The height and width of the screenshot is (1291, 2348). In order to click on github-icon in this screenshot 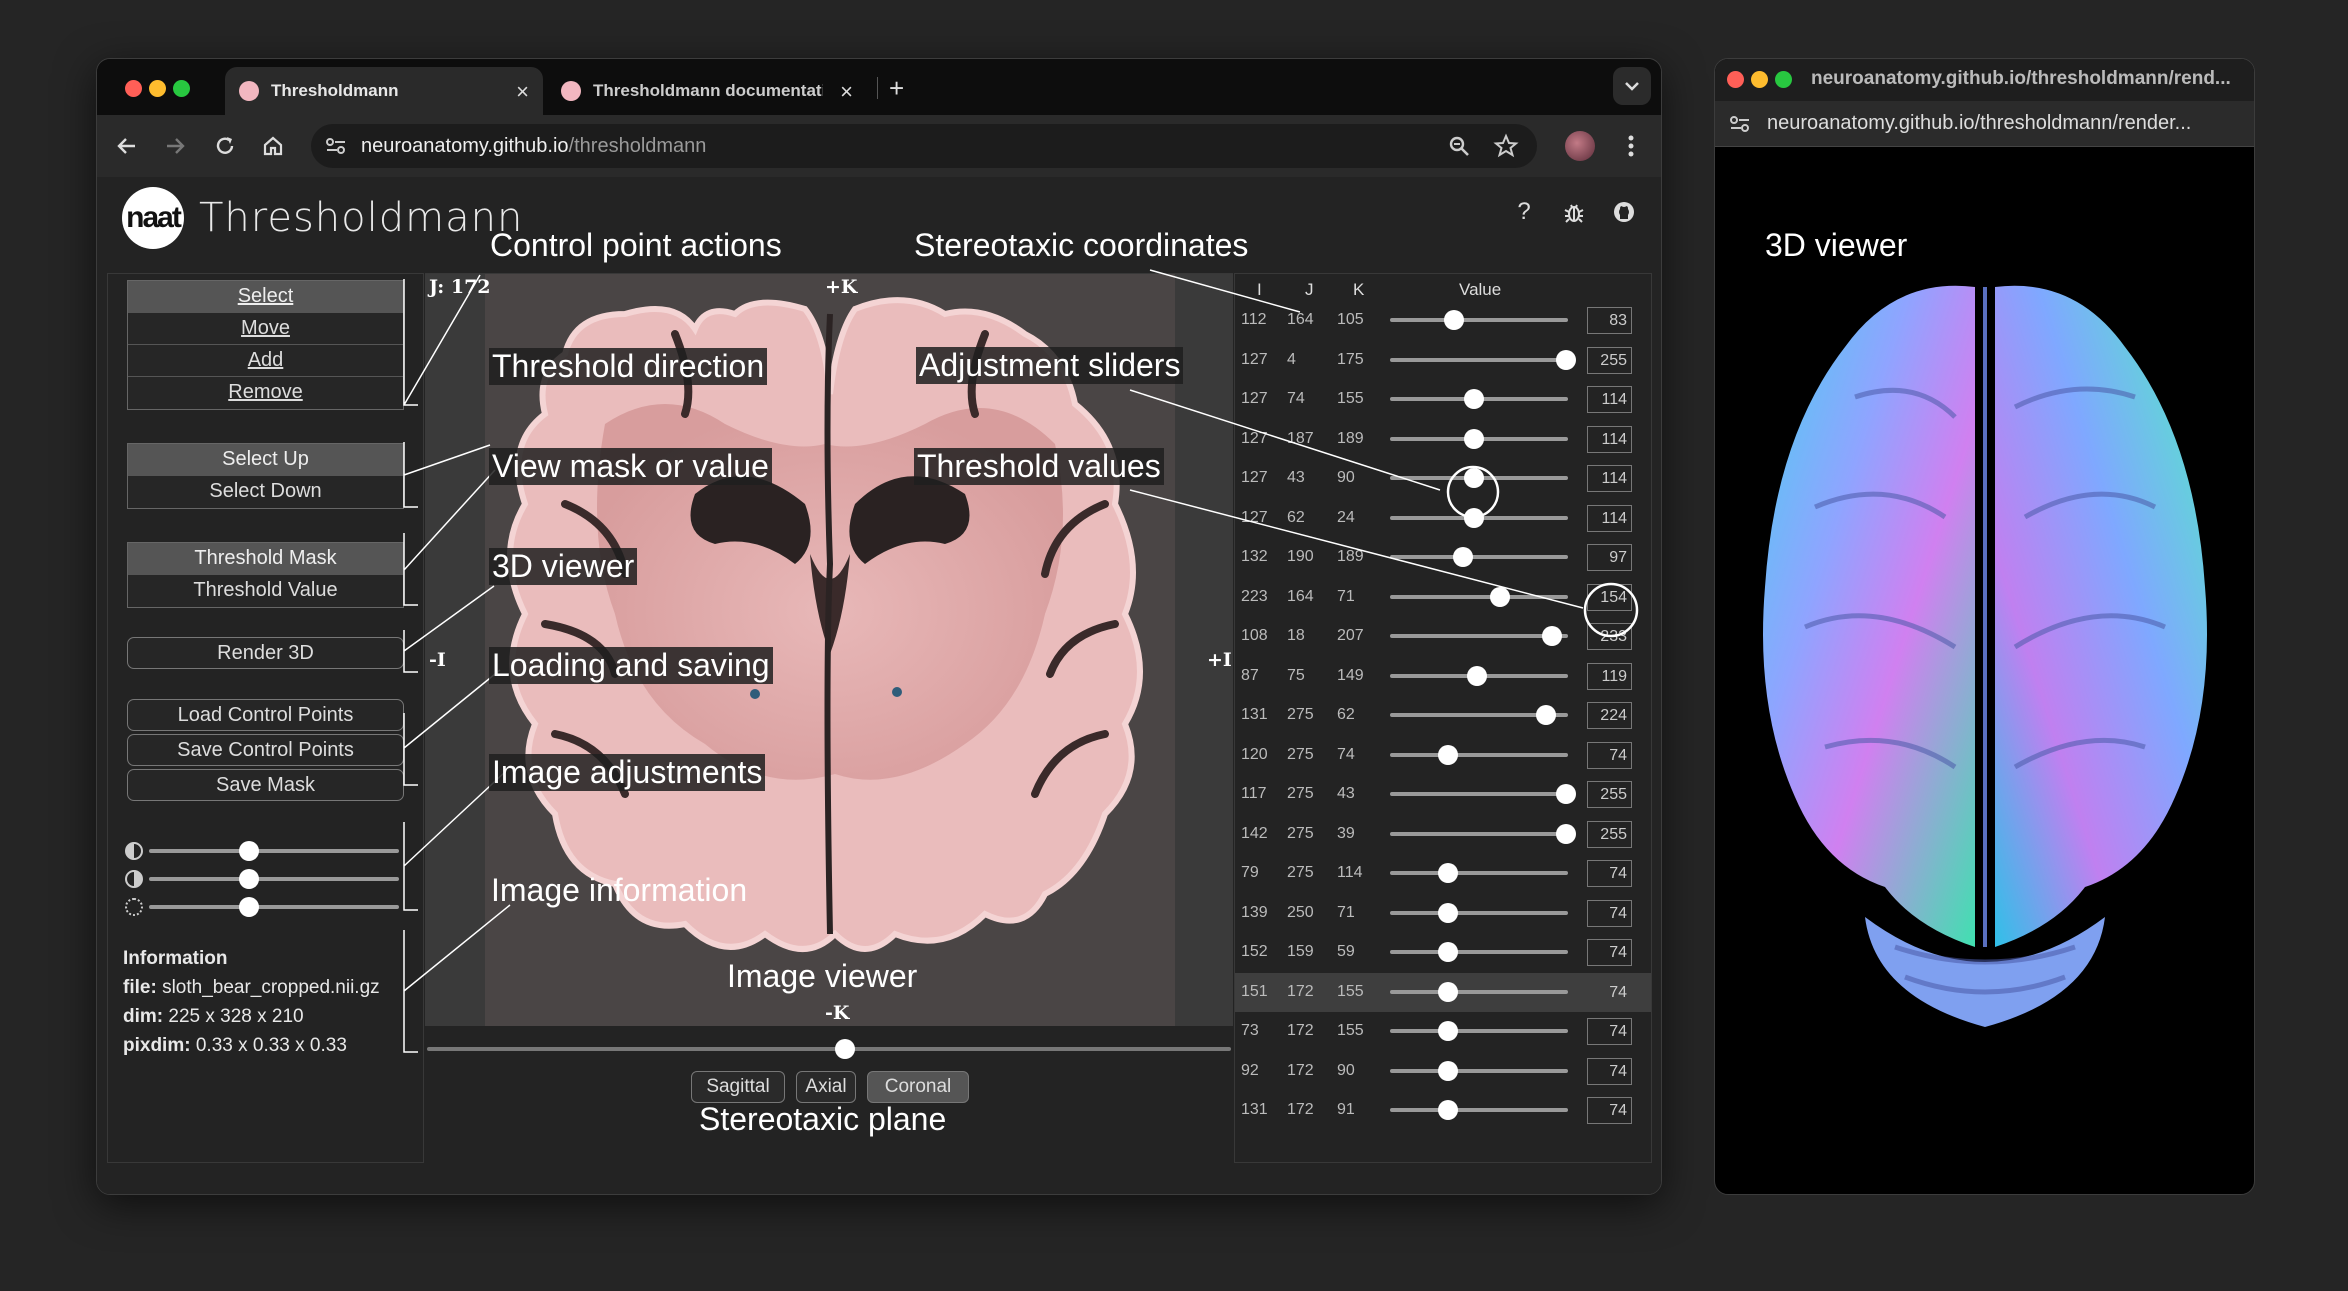, I will do `click(1624, 212)`.